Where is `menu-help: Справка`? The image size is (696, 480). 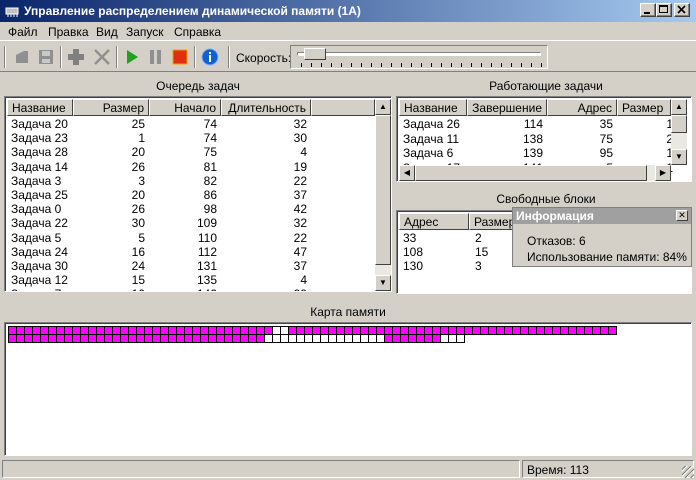
menu-help: Справка is located at coordinates (197, 32).